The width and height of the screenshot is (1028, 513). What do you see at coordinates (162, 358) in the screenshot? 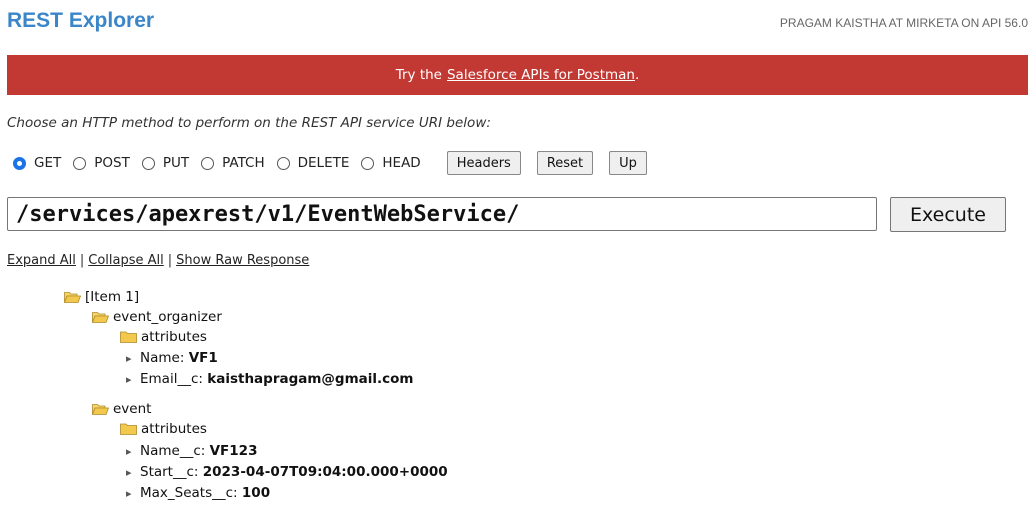
I see `field-key: Name:` at bounding box center [162, 358].